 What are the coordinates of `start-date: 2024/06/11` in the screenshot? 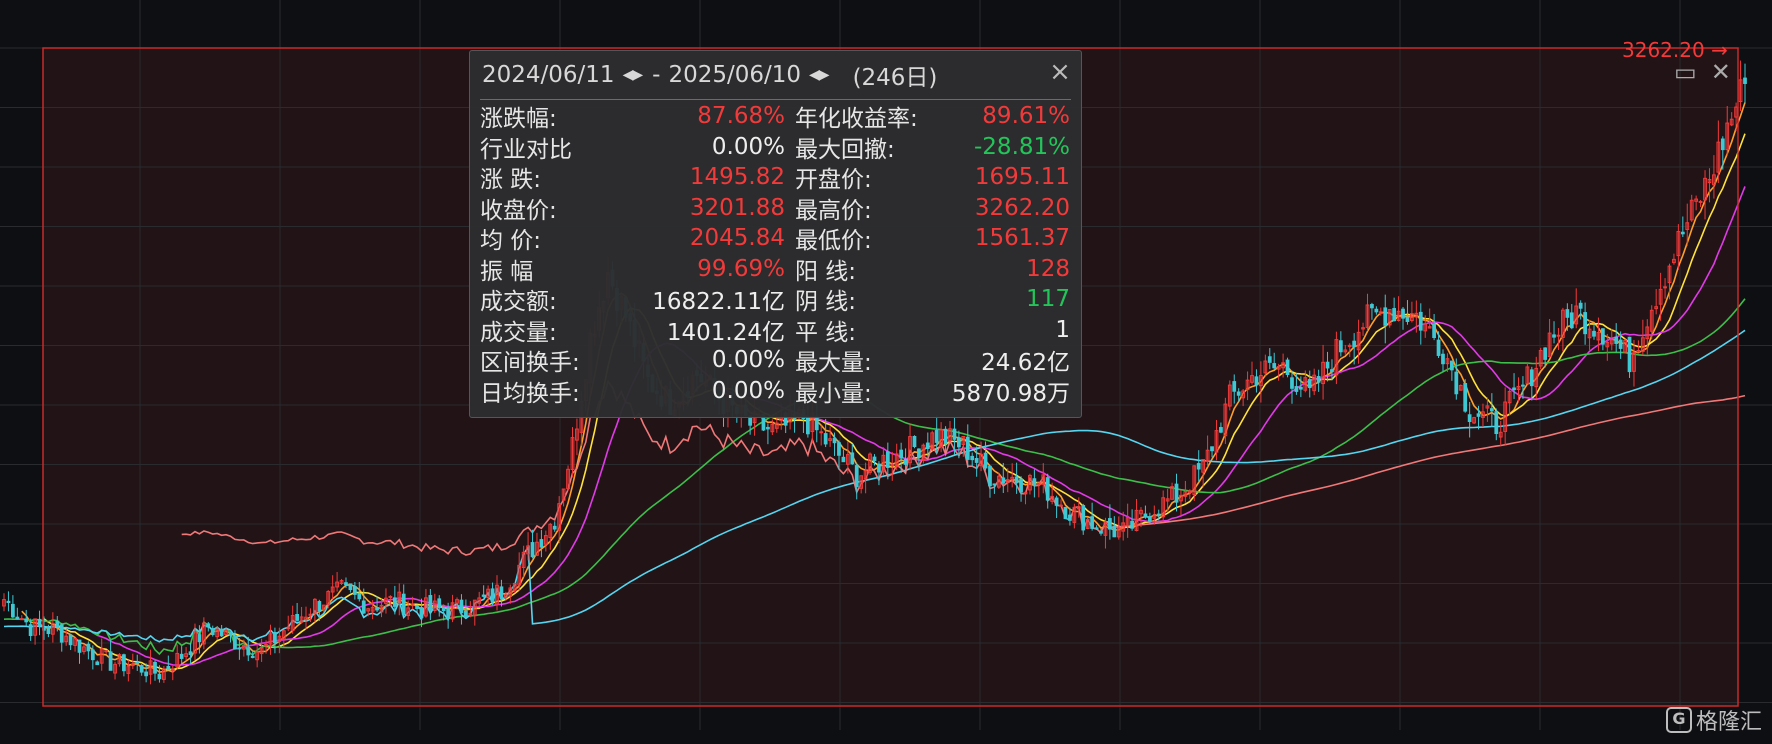 It's located at (548, 75).